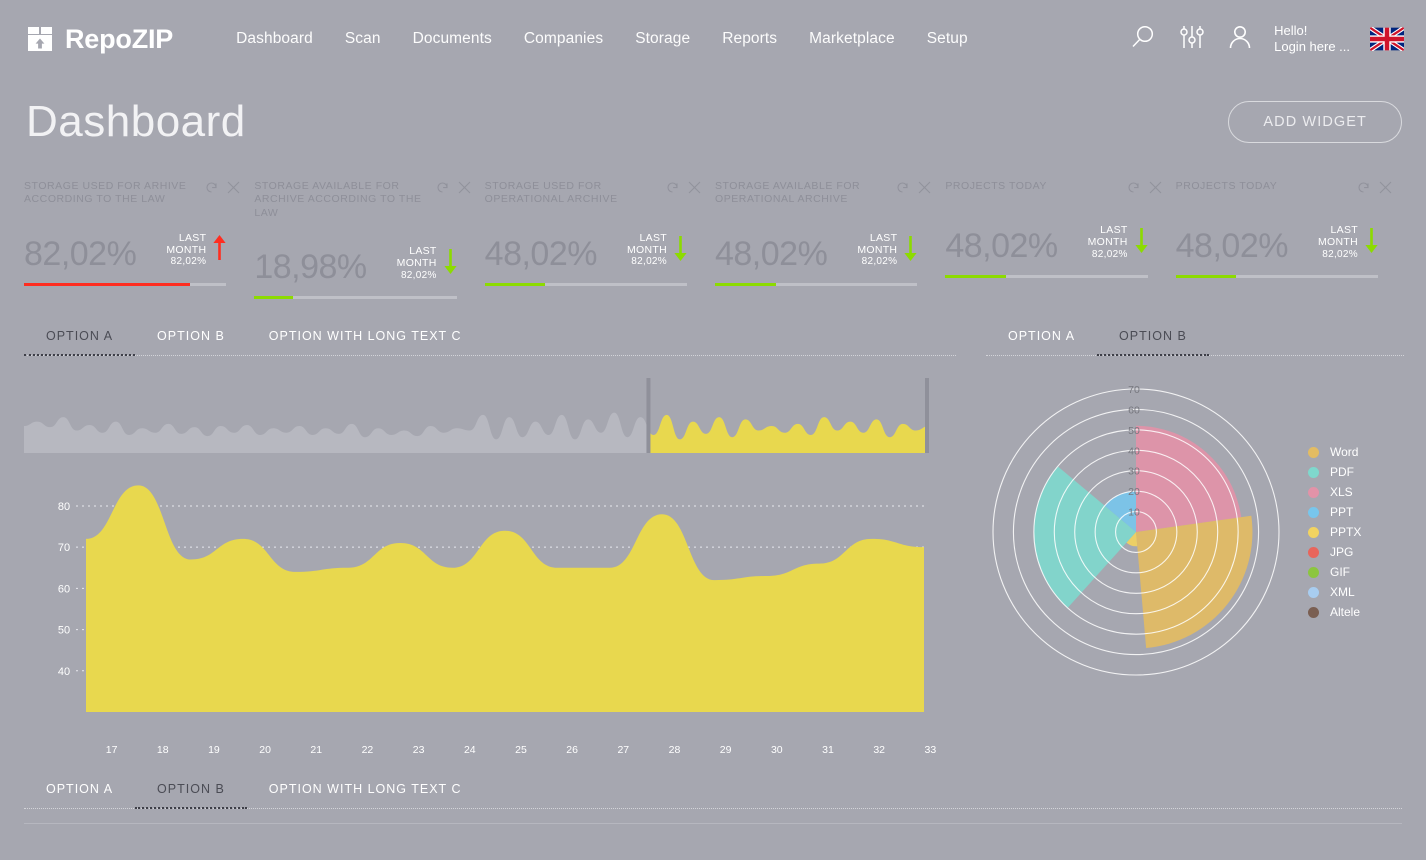 The width and height of the screenshot is (1426, 860). I want to click on nav-item-companies: Companies, so click(563, 39).